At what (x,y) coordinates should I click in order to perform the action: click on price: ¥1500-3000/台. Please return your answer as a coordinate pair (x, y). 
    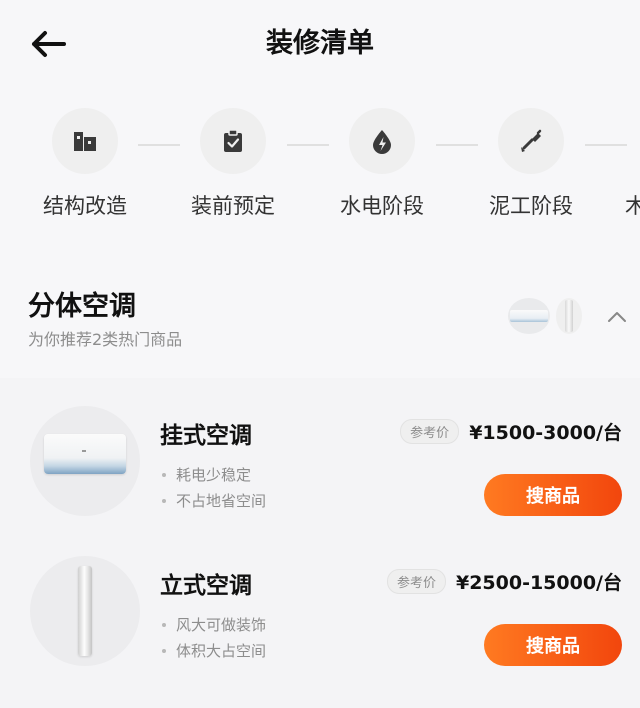
    Looking at the image, I should click on (545, 433).